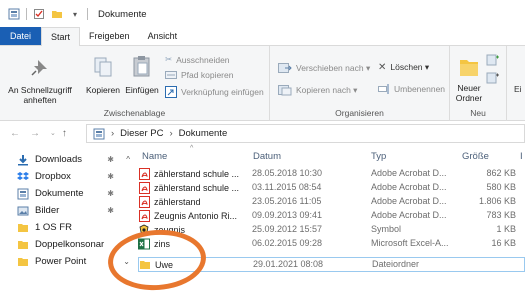  What do you see at coordinates (23, 177) in the screenshot?
I see `dropbox-icon` at bounding box center [23, 177].